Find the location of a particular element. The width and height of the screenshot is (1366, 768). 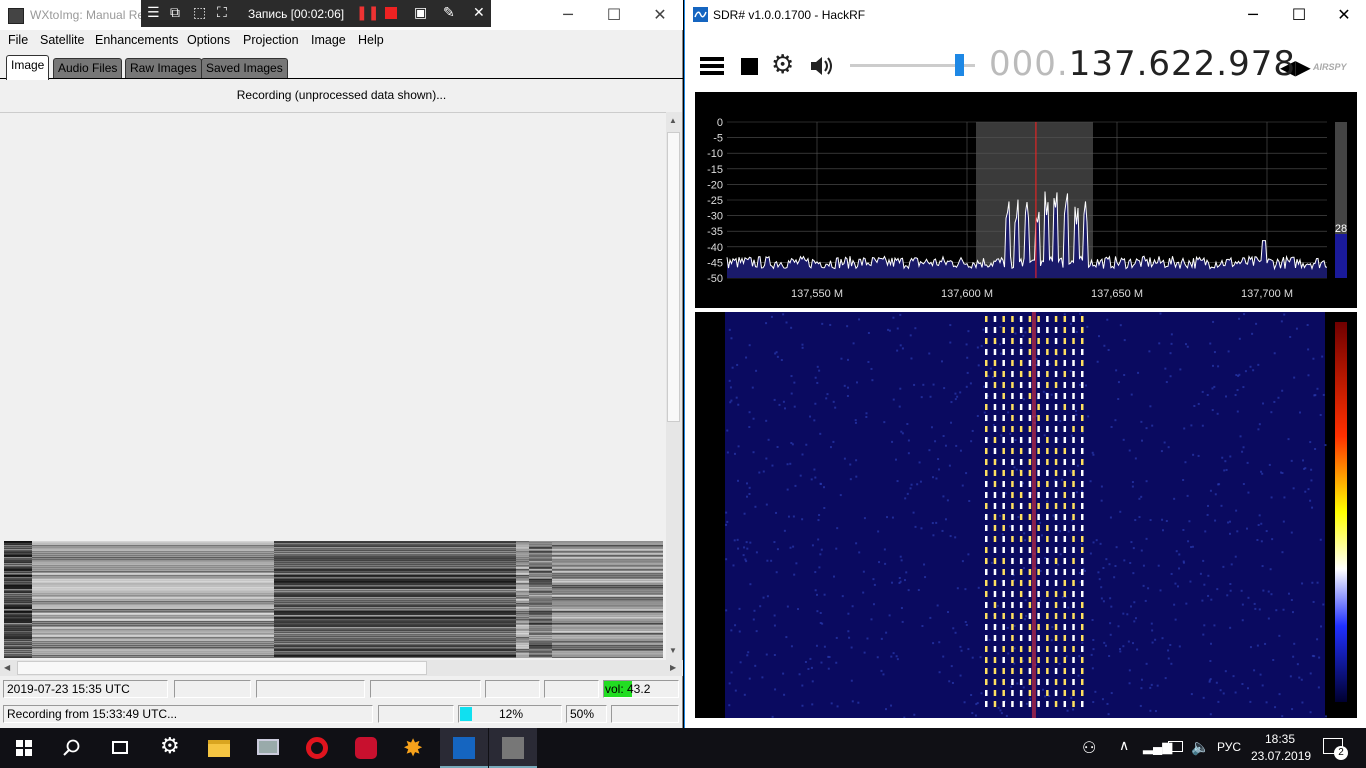

pen-icon: ✎ is located at coordinates (449, 13).